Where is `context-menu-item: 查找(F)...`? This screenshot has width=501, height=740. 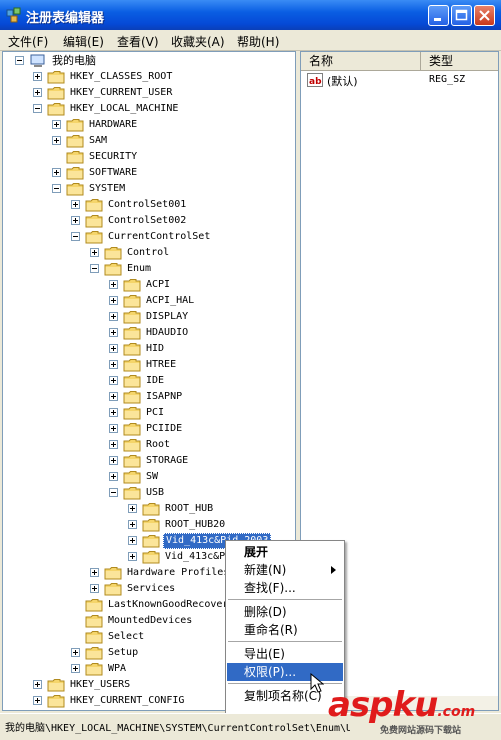 context-menu-item: 查找(F)... is located at coordinates (285, 588).